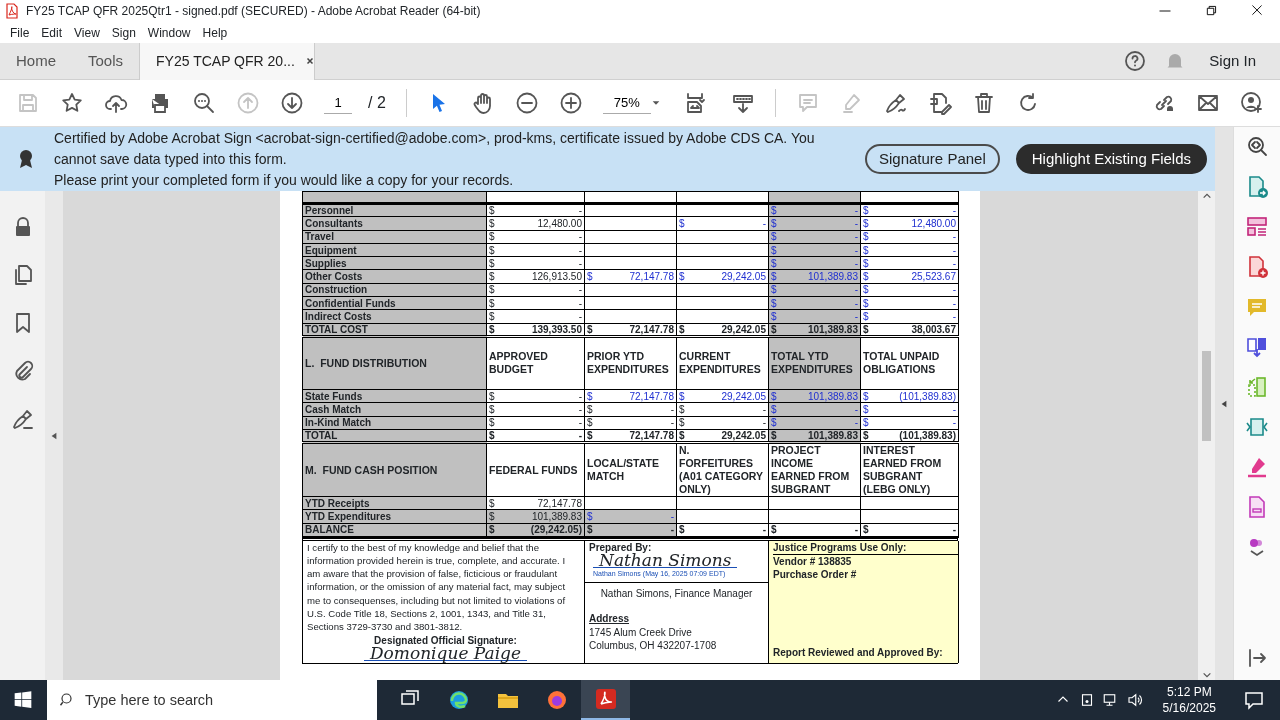  I want to click on column-header: LOCAL/STATE MATCH, so click(630, 469).